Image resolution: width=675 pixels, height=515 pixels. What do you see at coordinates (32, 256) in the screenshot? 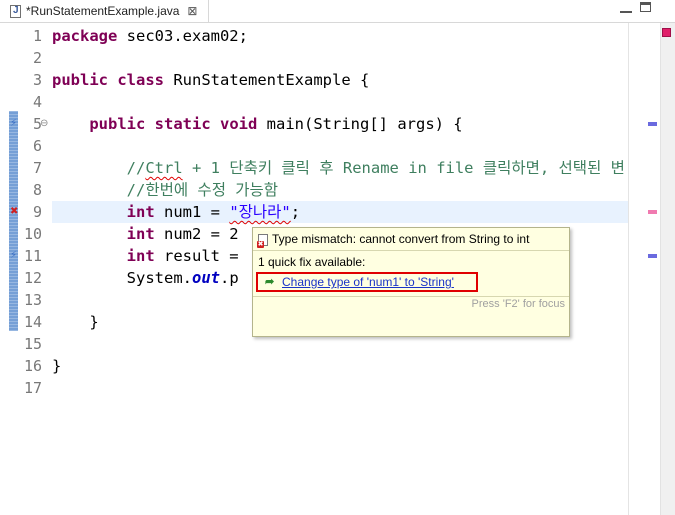
I see `line-number: 11` at bounding box center [32, 256].